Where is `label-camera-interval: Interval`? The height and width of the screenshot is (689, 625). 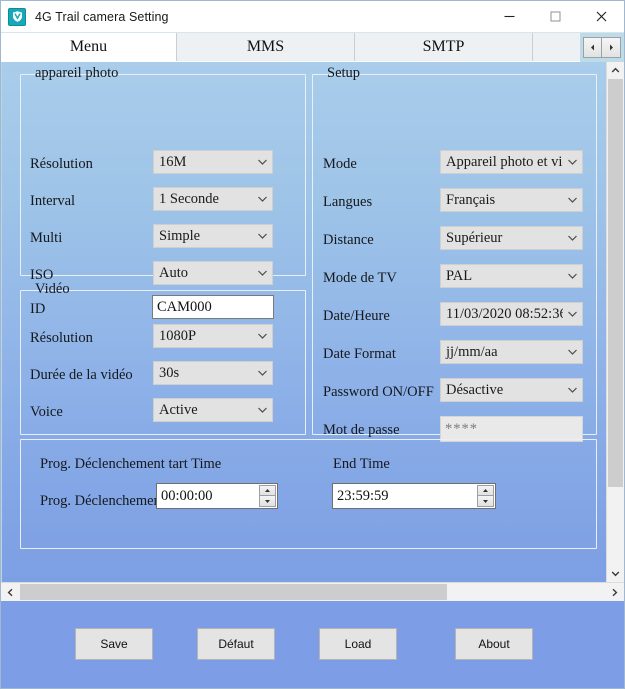 label-camera-interval: Interval is located at coordinates (53, 201).